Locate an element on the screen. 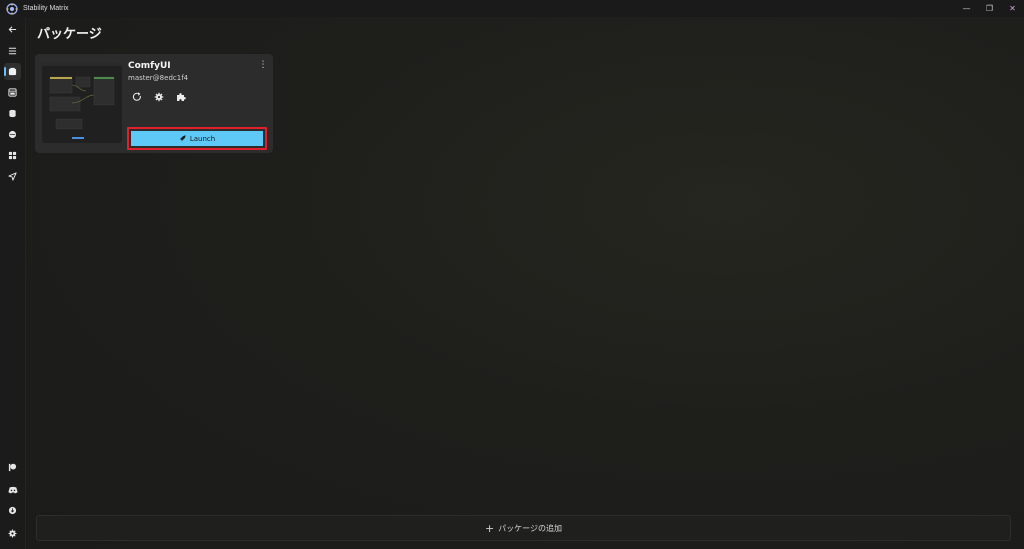  package-settings-button is located at coordinates (159, 97).